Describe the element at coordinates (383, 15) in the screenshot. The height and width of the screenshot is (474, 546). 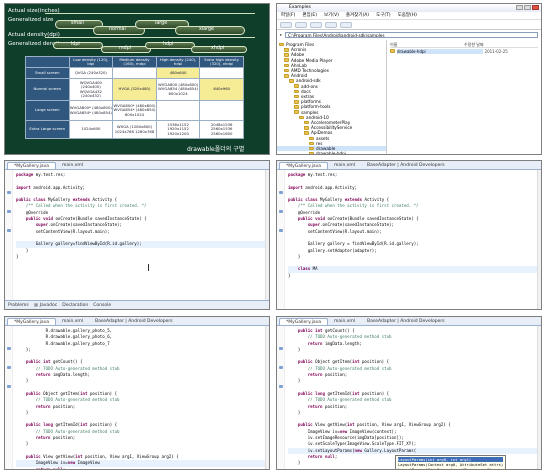
I see `menu-tools: 도구(T)` at that location.